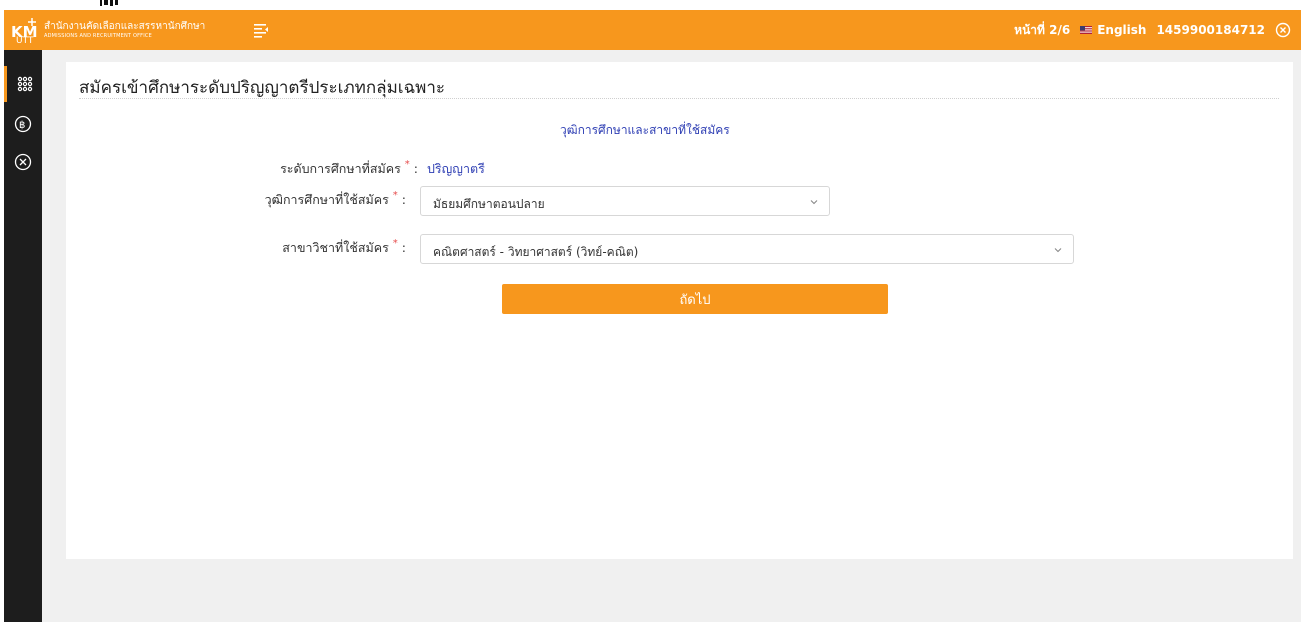  Describe the element at coordinates (23, 336) in the screenshot. I see `sidebar: ฿` at that location.